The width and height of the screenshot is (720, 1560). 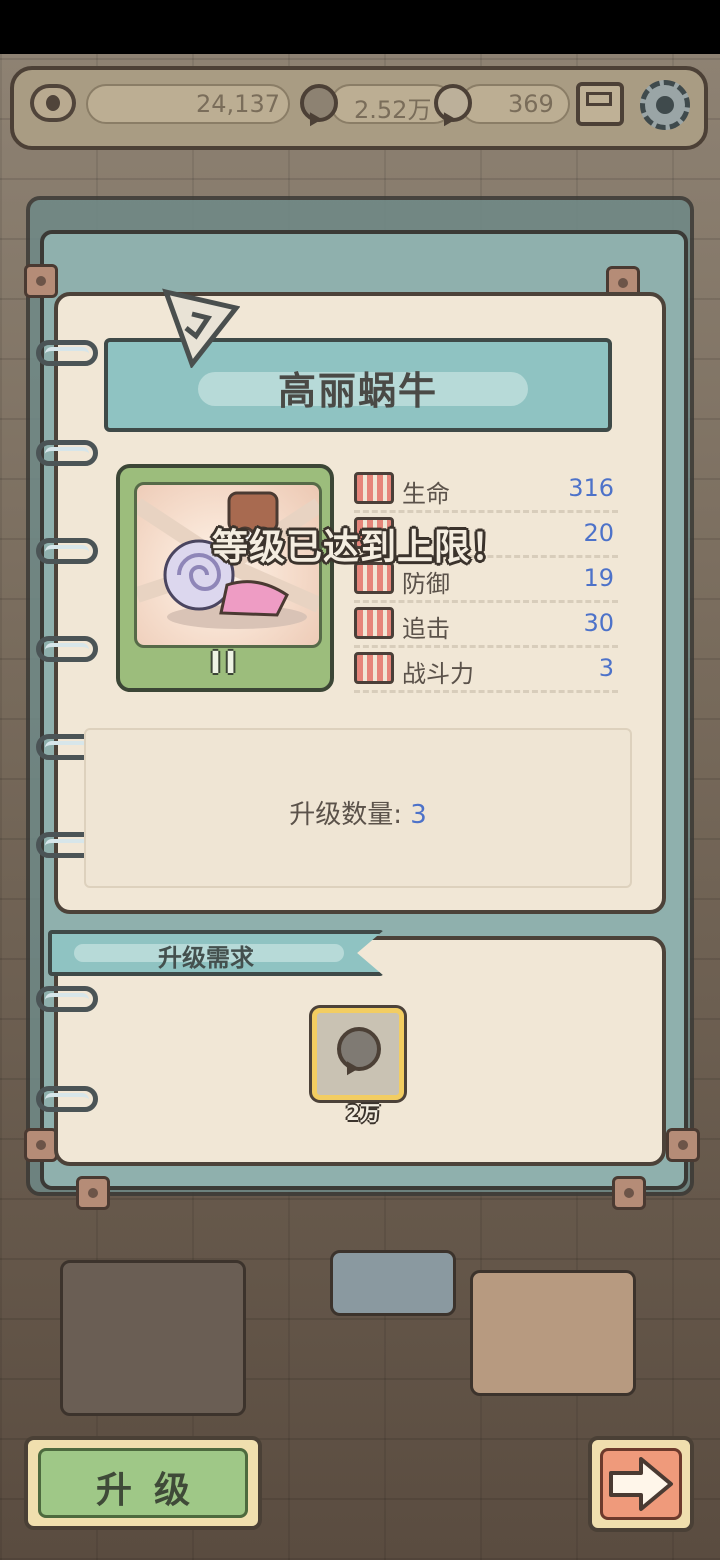 I want to click on upgrade-count-box: 升级数量: 3, so click(x=358, y=808).